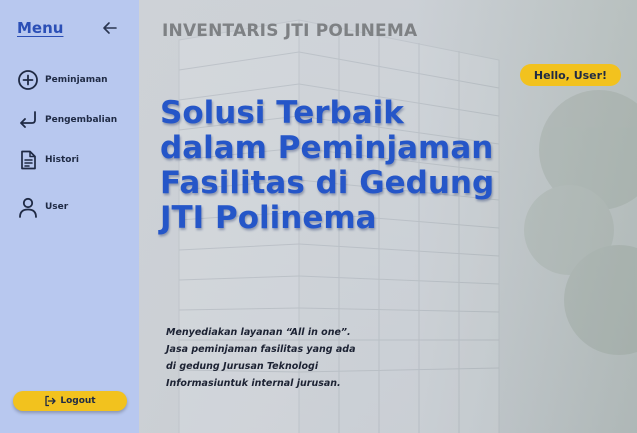  What do you see at coordinates (62, 160) in the screenshot?
I see `sidebar-item-label: Histori` at bounding box center [62, 160].